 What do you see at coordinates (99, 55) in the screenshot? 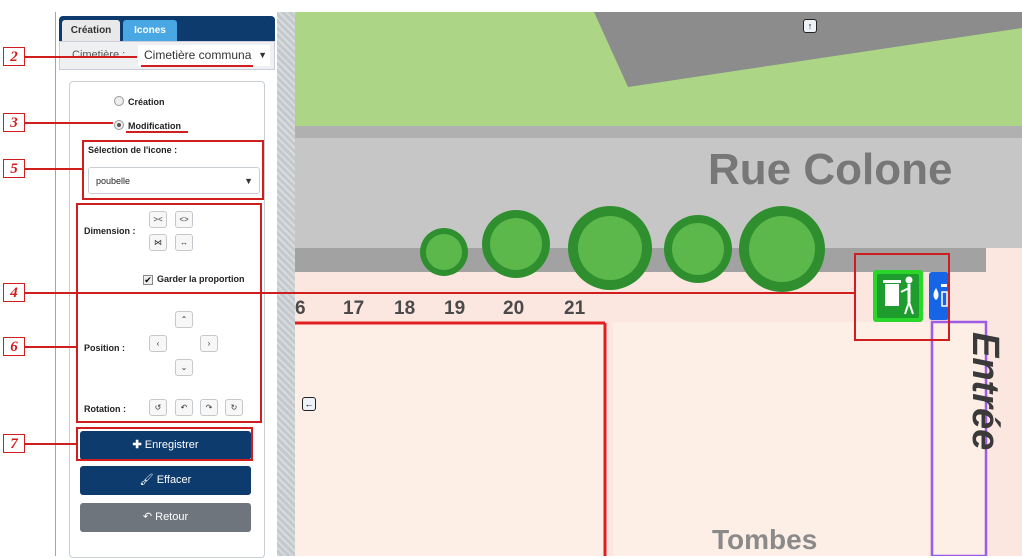
I see `cemetery-label: Cimetière :` at bounding box center [99, 55].